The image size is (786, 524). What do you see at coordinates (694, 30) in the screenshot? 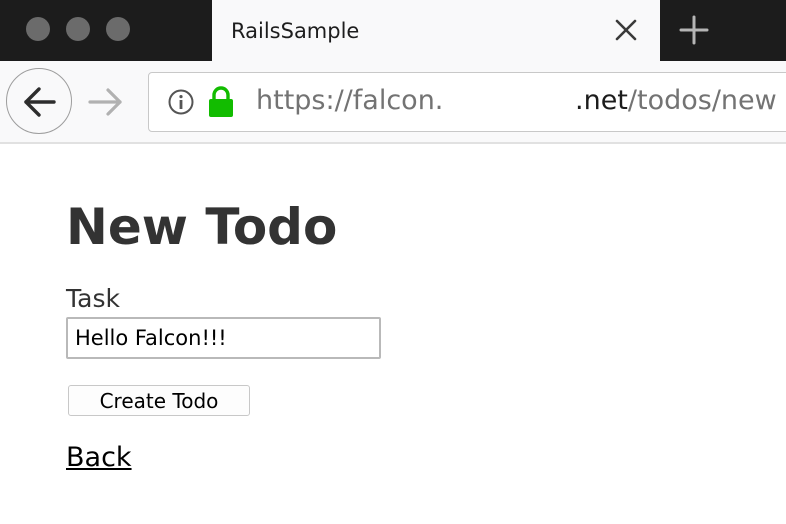
I see `plus-icon` at bounding box center [694, 30].